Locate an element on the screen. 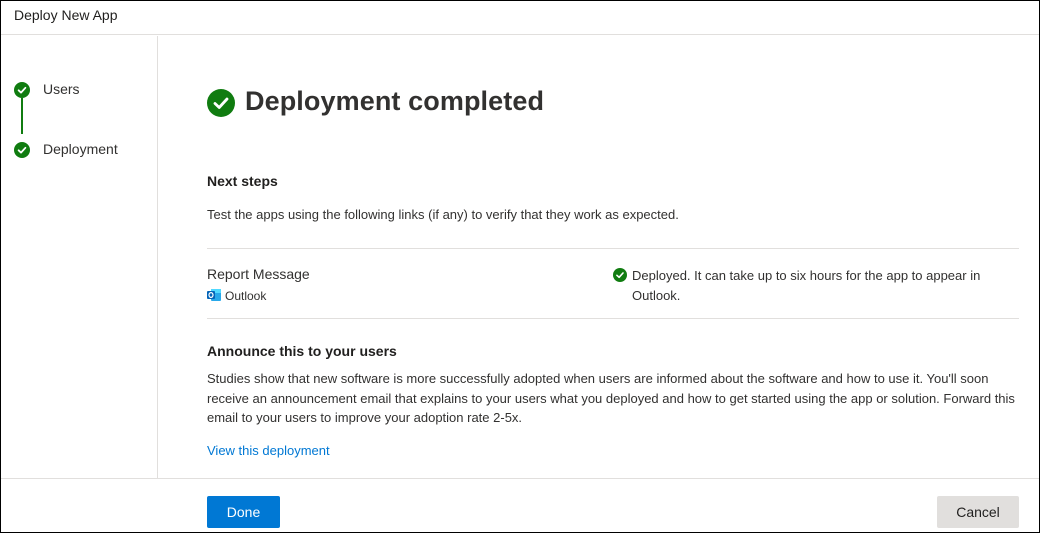 Image resolution: width=1040 pixels, height=533 pixels. title-bar: Deploy New App is located at coordinates (520, 18).